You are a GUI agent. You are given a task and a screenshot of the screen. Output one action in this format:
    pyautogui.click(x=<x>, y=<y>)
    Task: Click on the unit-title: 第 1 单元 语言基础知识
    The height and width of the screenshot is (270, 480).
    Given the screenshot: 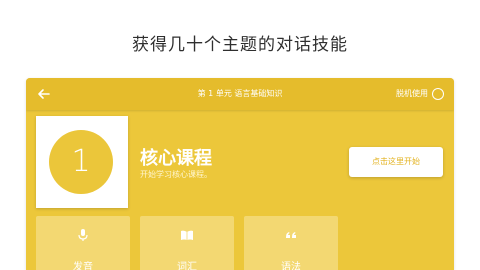 What is the action you would take?
    pyautogui.click(x=240, y=93)
    